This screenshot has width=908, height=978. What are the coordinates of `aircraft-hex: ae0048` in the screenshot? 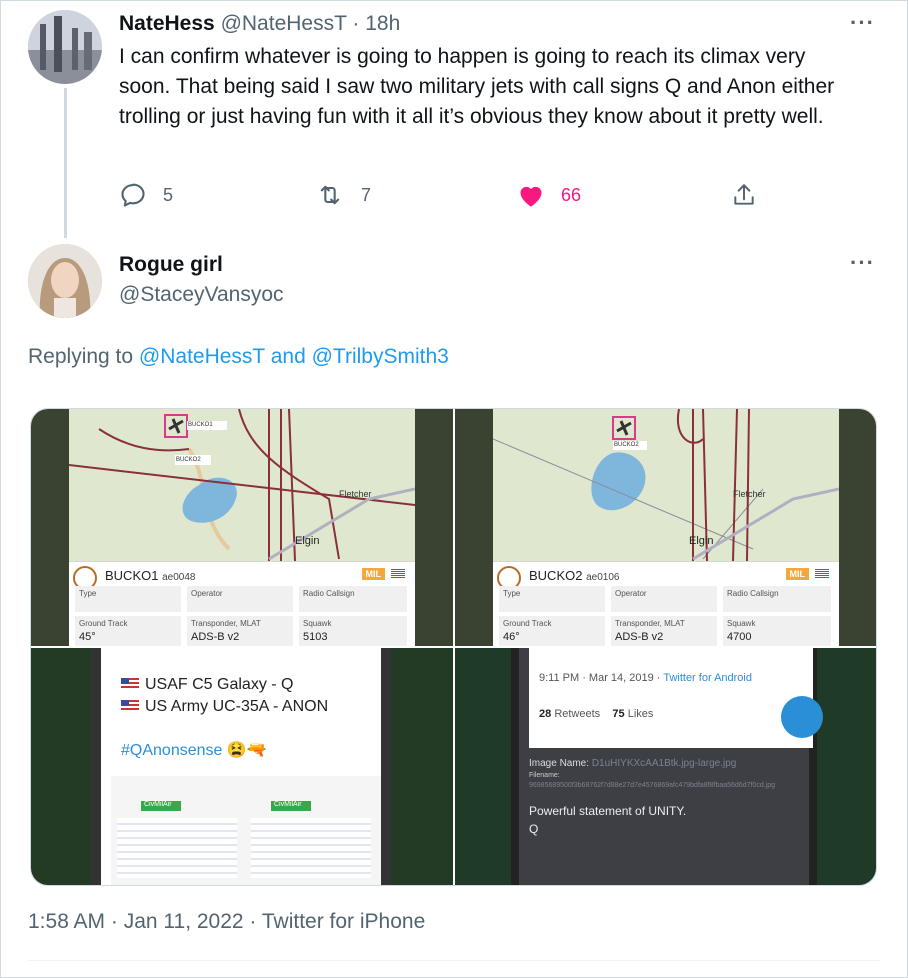 It's located at (179, 577).